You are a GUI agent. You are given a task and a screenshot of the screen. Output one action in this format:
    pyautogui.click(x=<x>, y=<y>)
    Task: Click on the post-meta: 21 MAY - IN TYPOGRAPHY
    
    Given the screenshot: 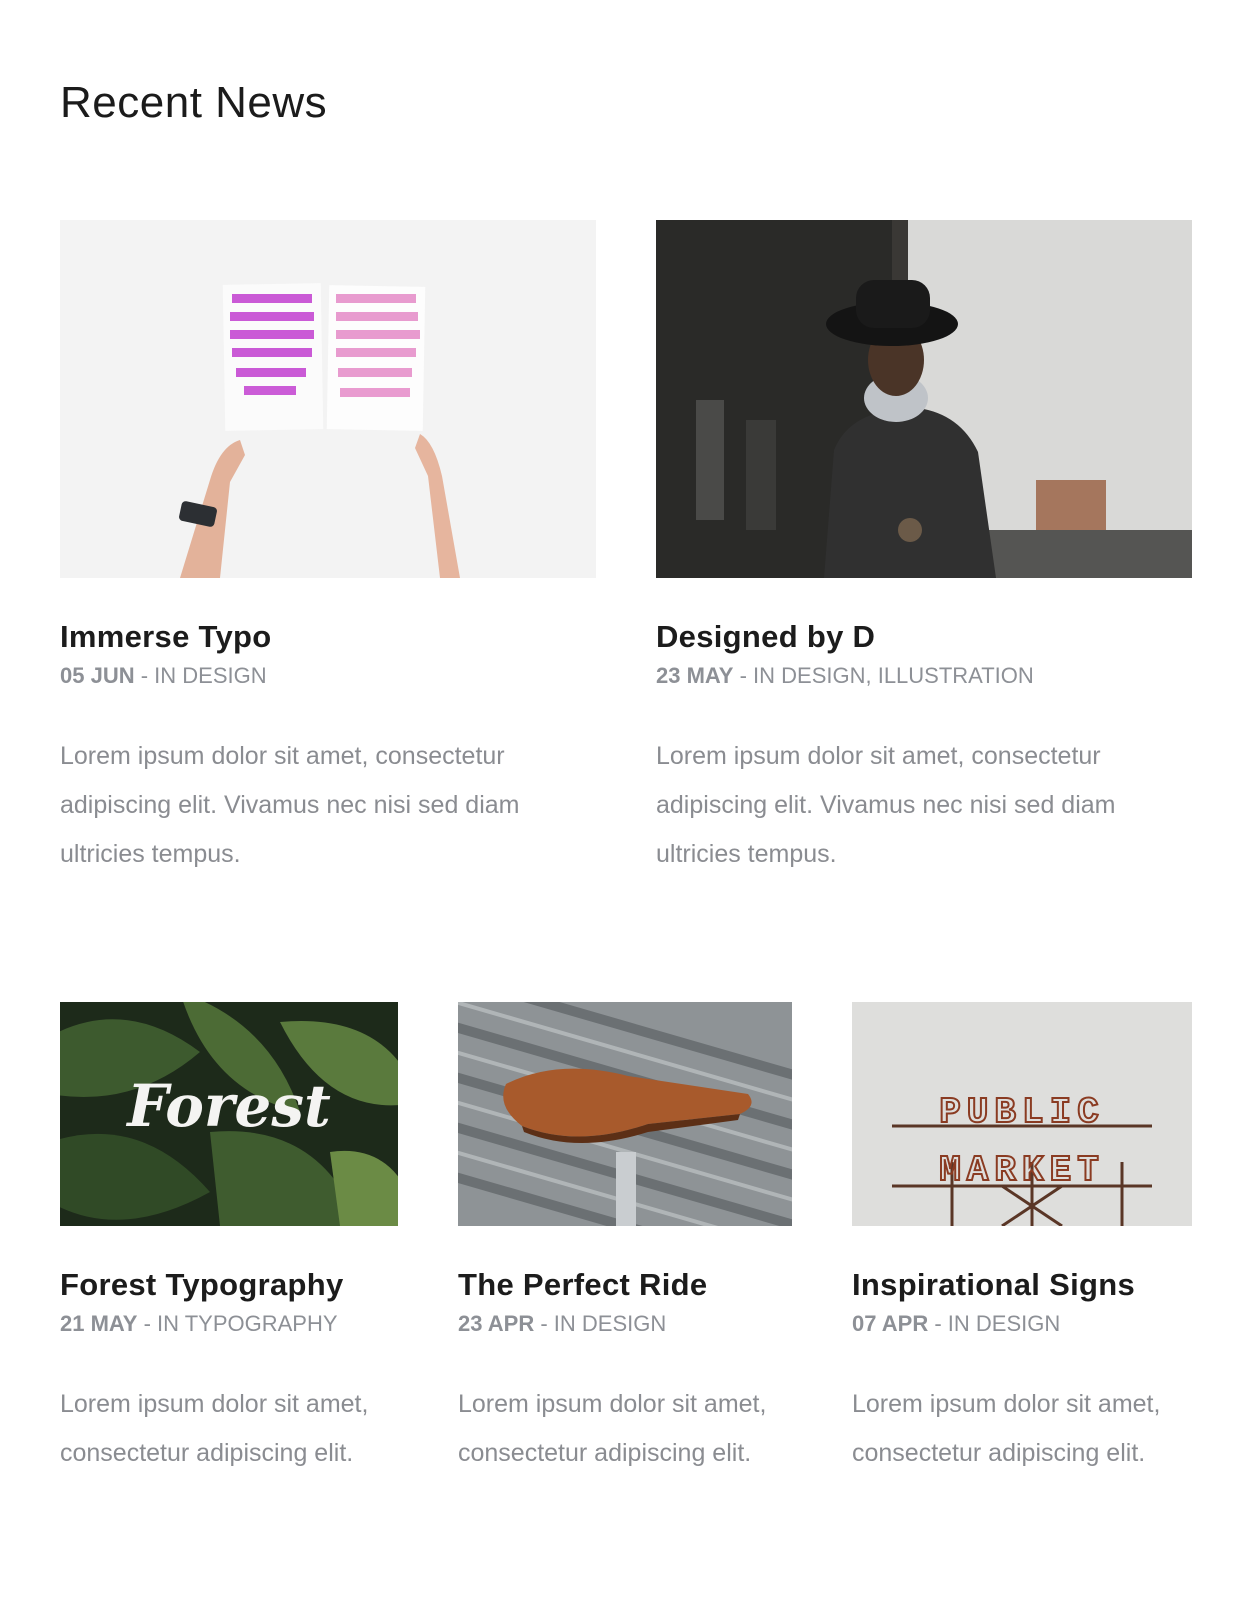 What is the action you would take?
    pyautogui.click(x=229, y=1324)
    